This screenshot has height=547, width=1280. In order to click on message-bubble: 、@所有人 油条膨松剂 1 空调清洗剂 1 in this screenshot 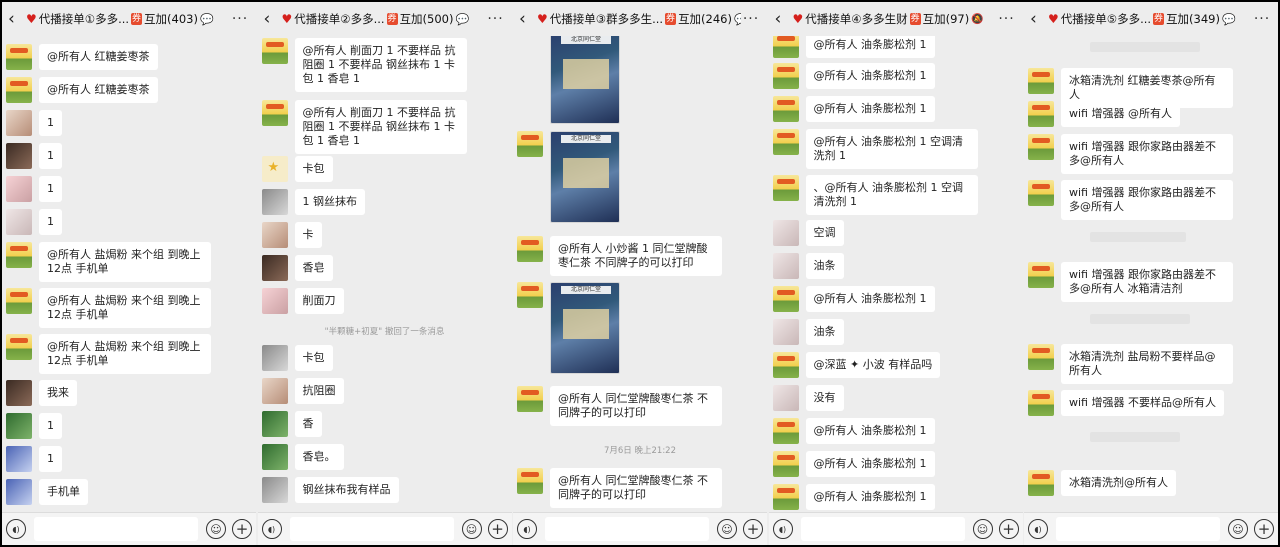, I will do `click(891, 195)`.